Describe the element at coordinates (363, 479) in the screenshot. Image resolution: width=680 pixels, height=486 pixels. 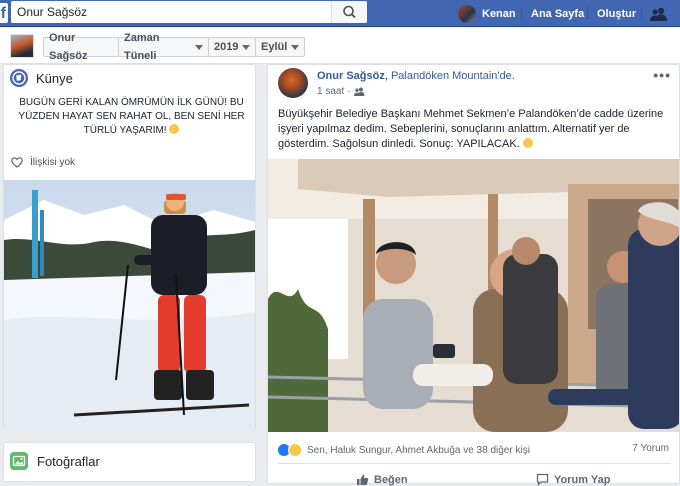
I see `thumbs-up-icon` at that location.